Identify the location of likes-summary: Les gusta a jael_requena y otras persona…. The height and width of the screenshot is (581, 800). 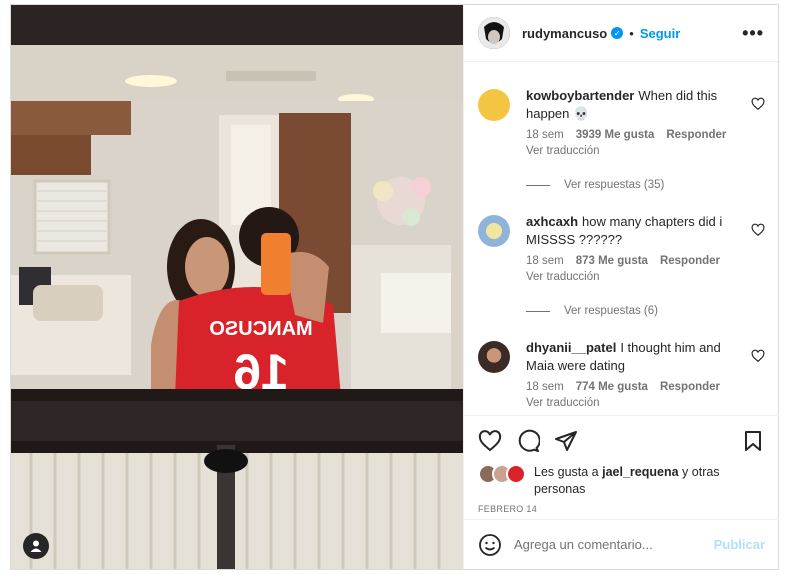
(621, 481).